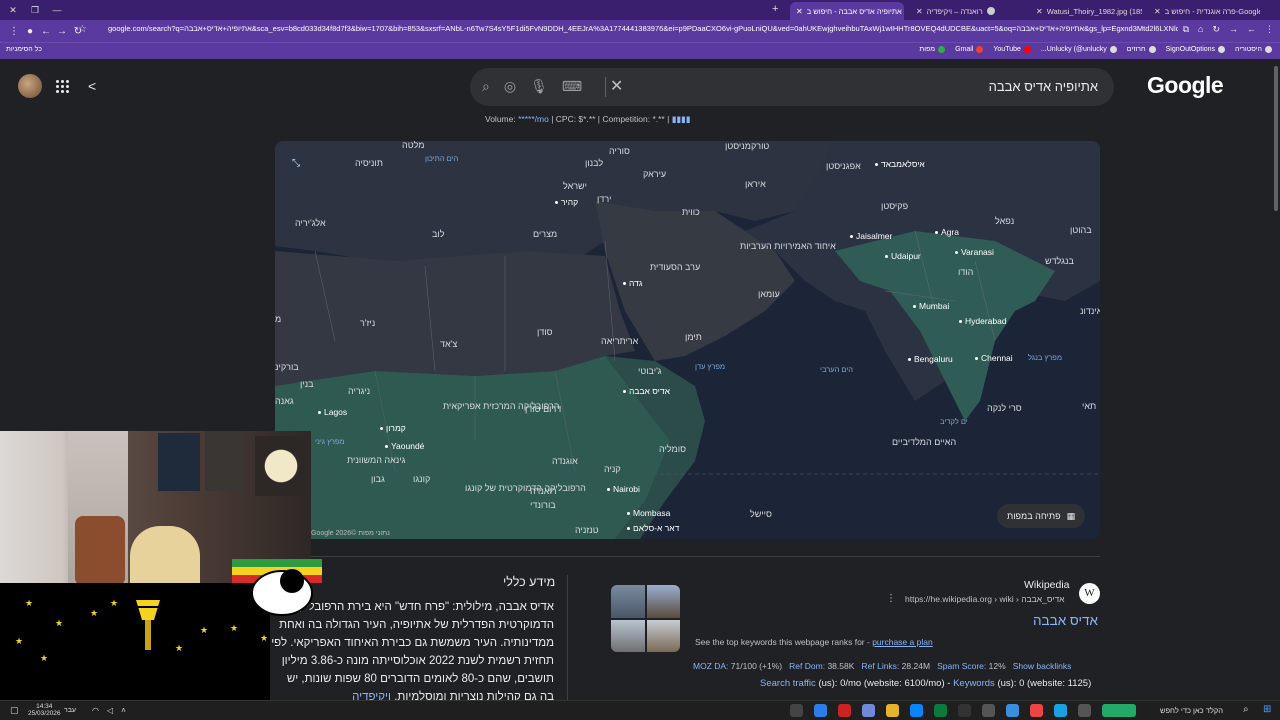  I want to click on clock: 14:34 25/03/2026, so click(44, 710).